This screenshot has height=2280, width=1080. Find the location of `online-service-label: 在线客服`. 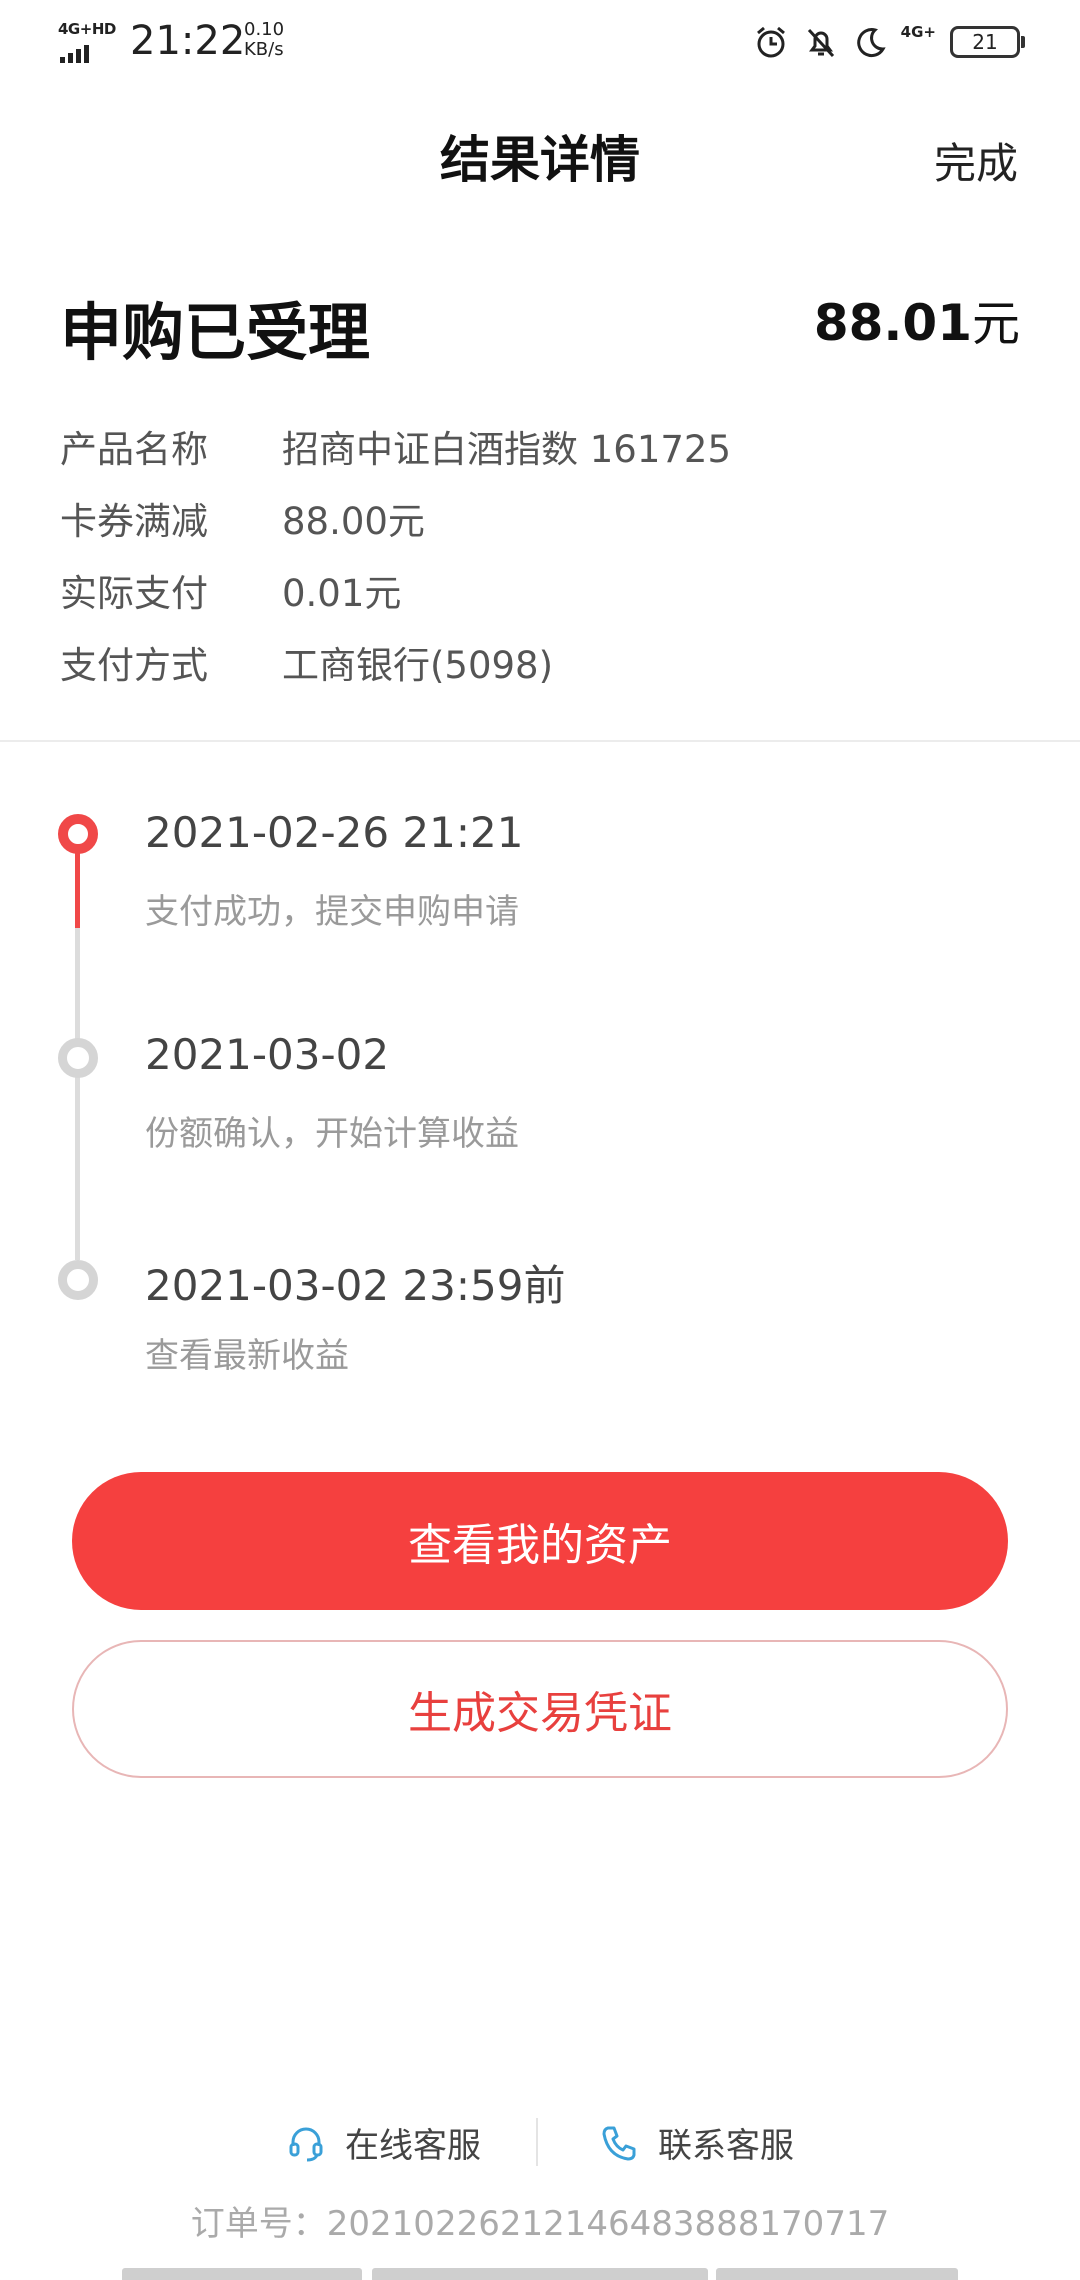

online-service-label: 在线客服 is located at coordinates (413, 2146).